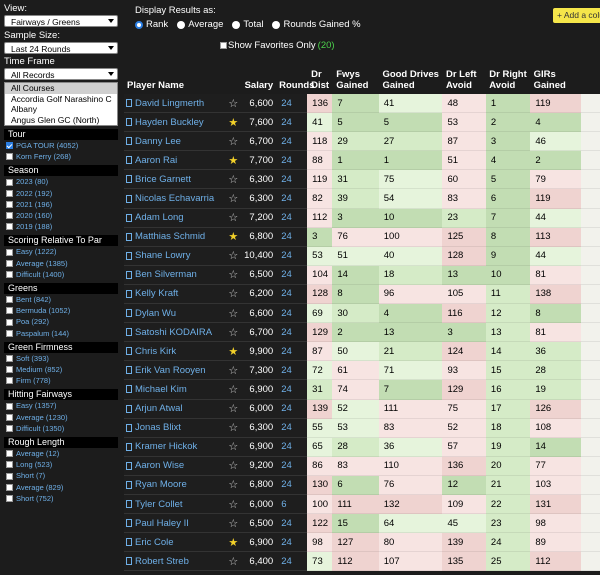  I want to click on display-mode-option: Rank, so click(151, 24).